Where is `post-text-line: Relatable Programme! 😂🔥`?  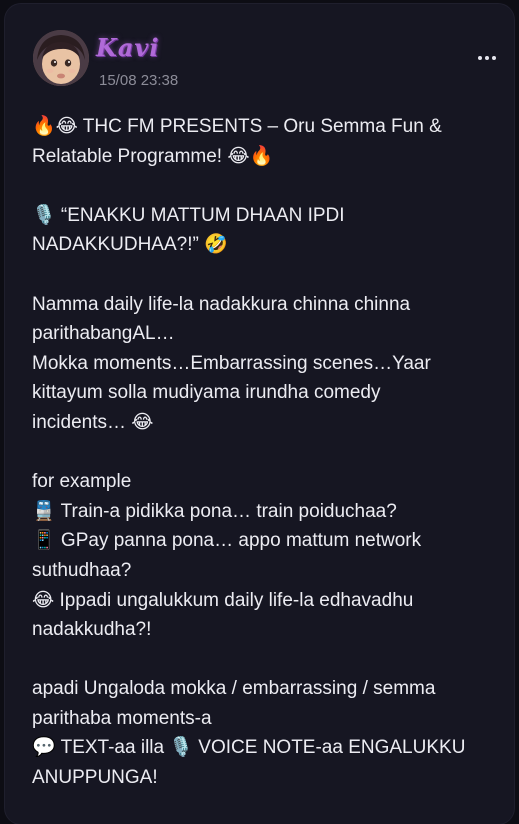 post-text-line: Relatable Programme! 😂🔥 is located at coordinates (153, 156).